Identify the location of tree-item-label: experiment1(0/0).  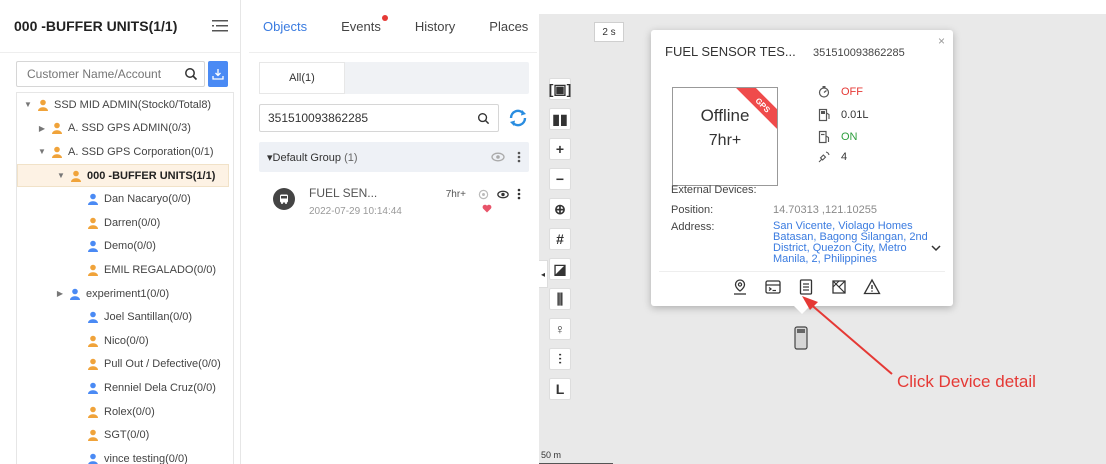
(128, 293).